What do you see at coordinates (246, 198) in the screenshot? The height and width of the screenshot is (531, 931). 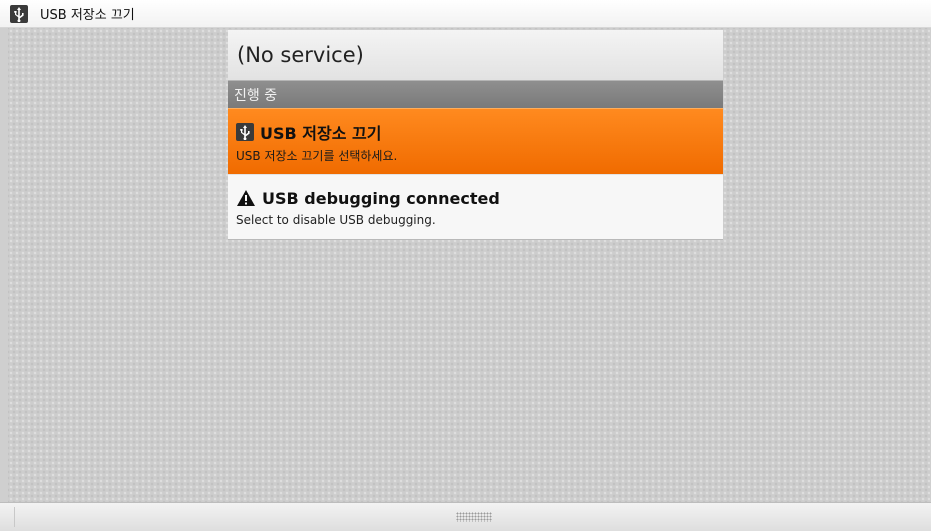 I see `warning-icon` at bounding box center [246, 198].